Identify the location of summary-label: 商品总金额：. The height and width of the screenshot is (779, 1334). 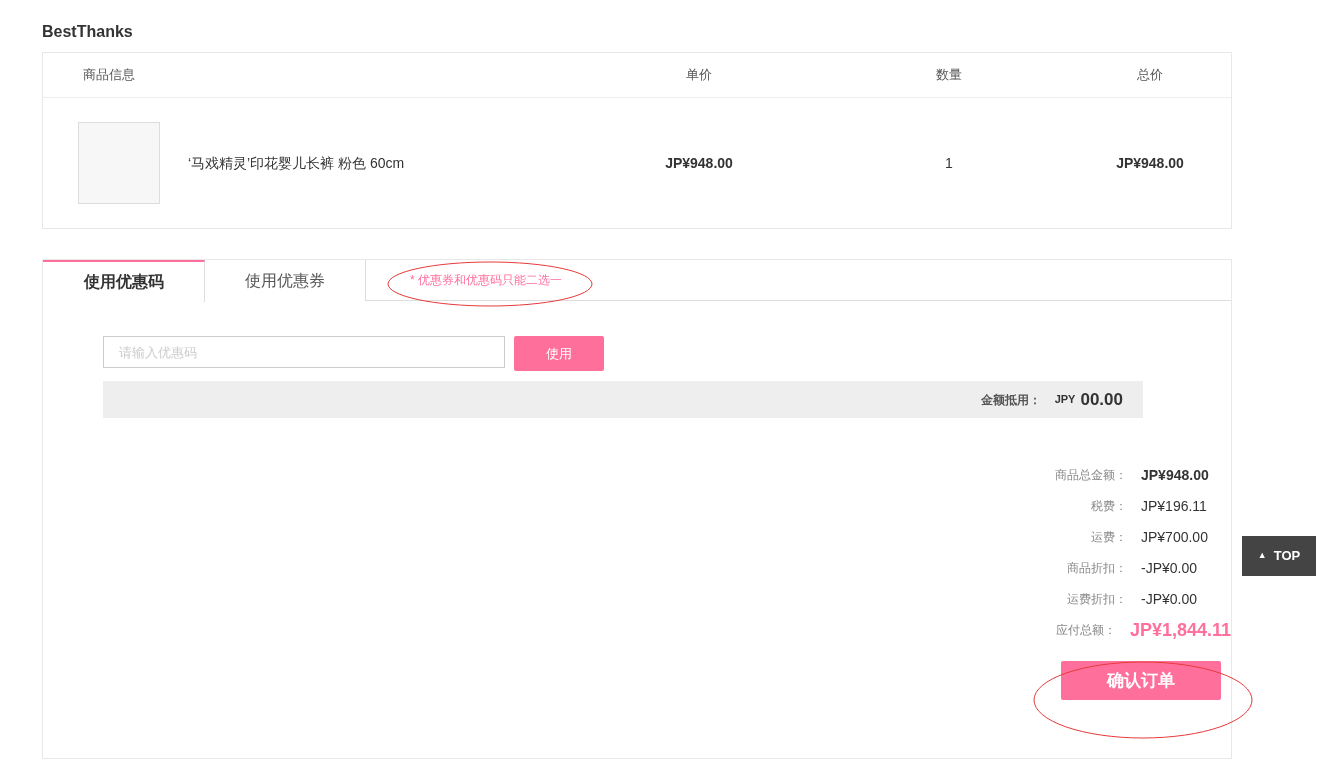
(1091, 475).